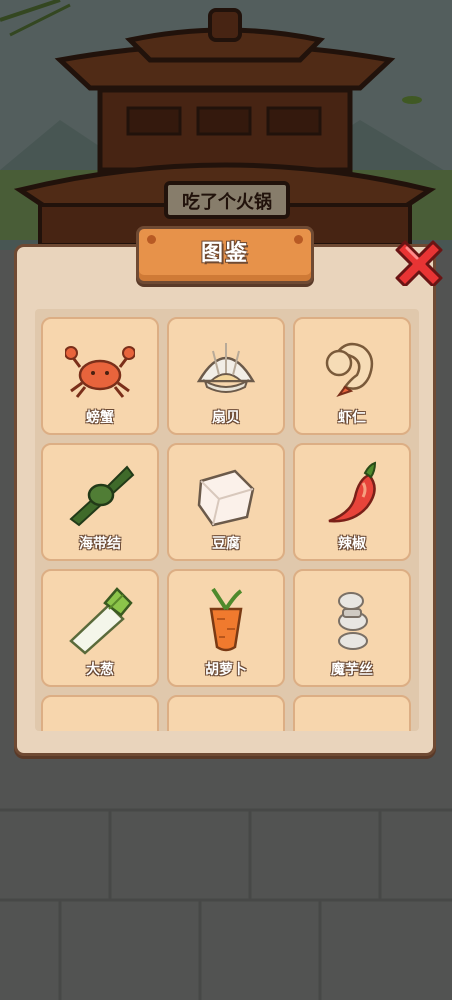 Image resolution: width=452 pixels, height=1000 pixels. Describe the element at coordinates (226, 418) in the screenshot. I see `item-label: 扇贝` at that location.